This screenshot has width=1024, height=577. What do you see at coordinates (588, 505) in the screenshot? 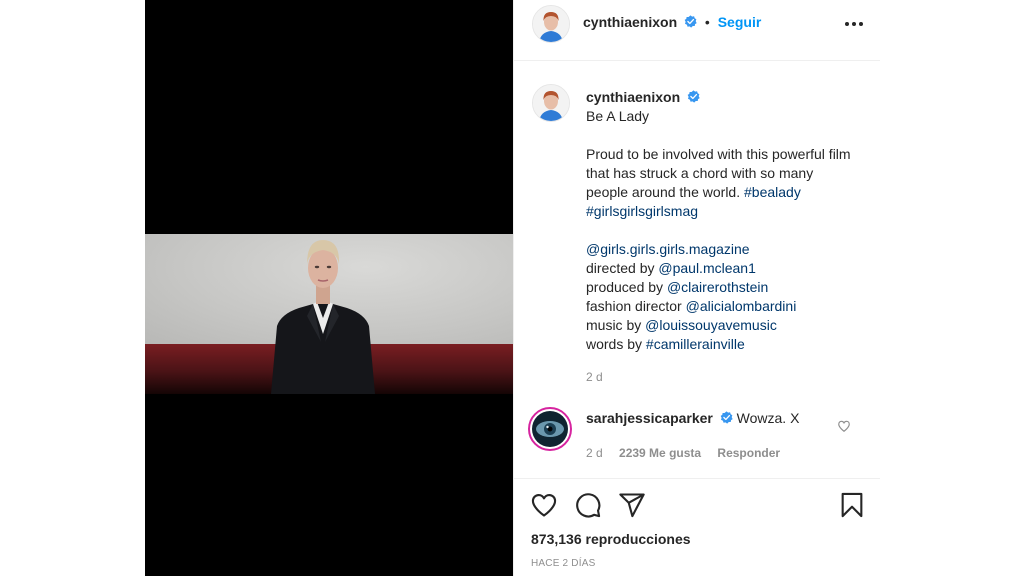
I see `comment-icon` at bounding box center [588, 505].